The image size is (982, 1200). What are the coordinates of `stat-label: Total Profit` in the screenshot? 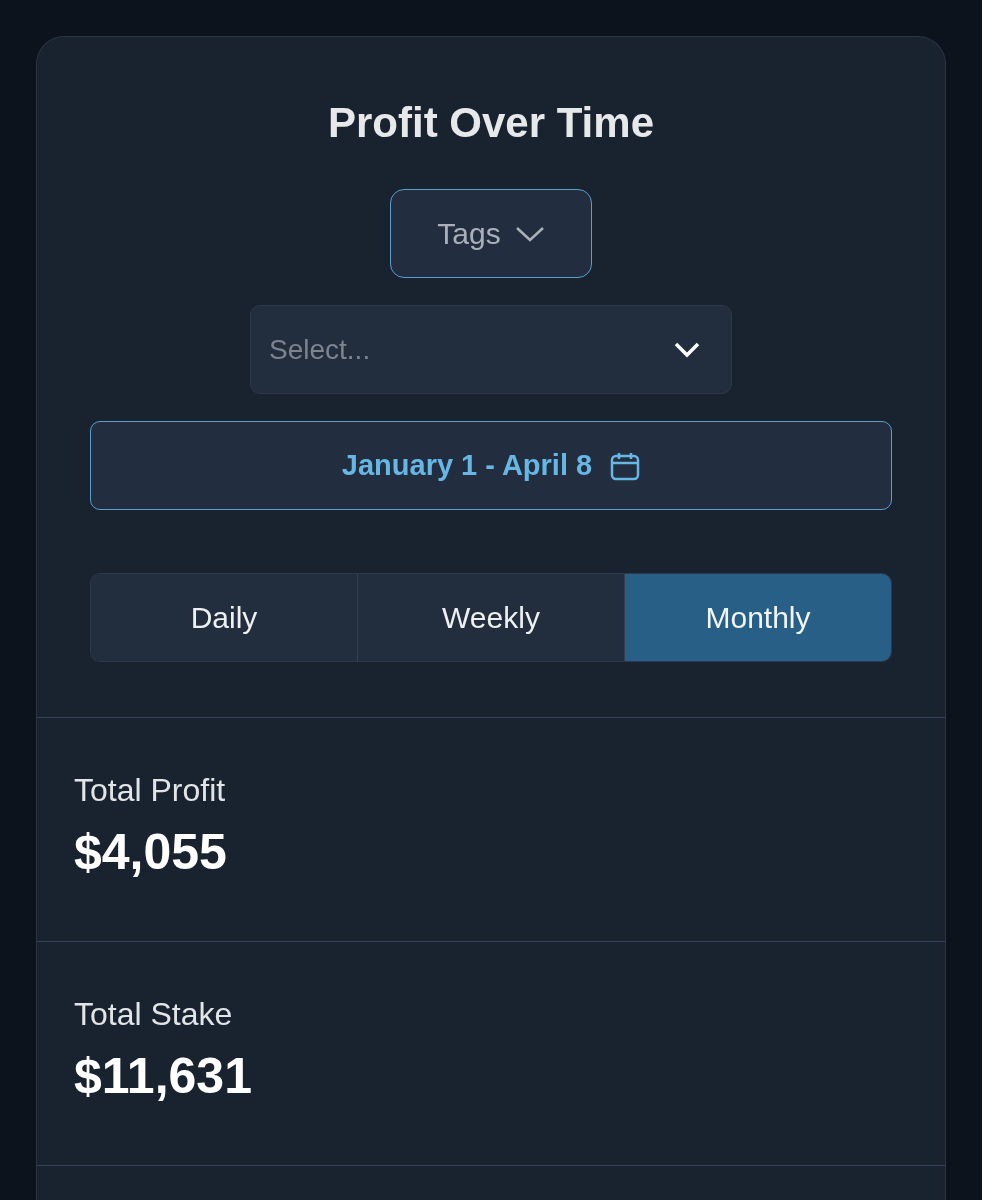 It's located at (150, 790).